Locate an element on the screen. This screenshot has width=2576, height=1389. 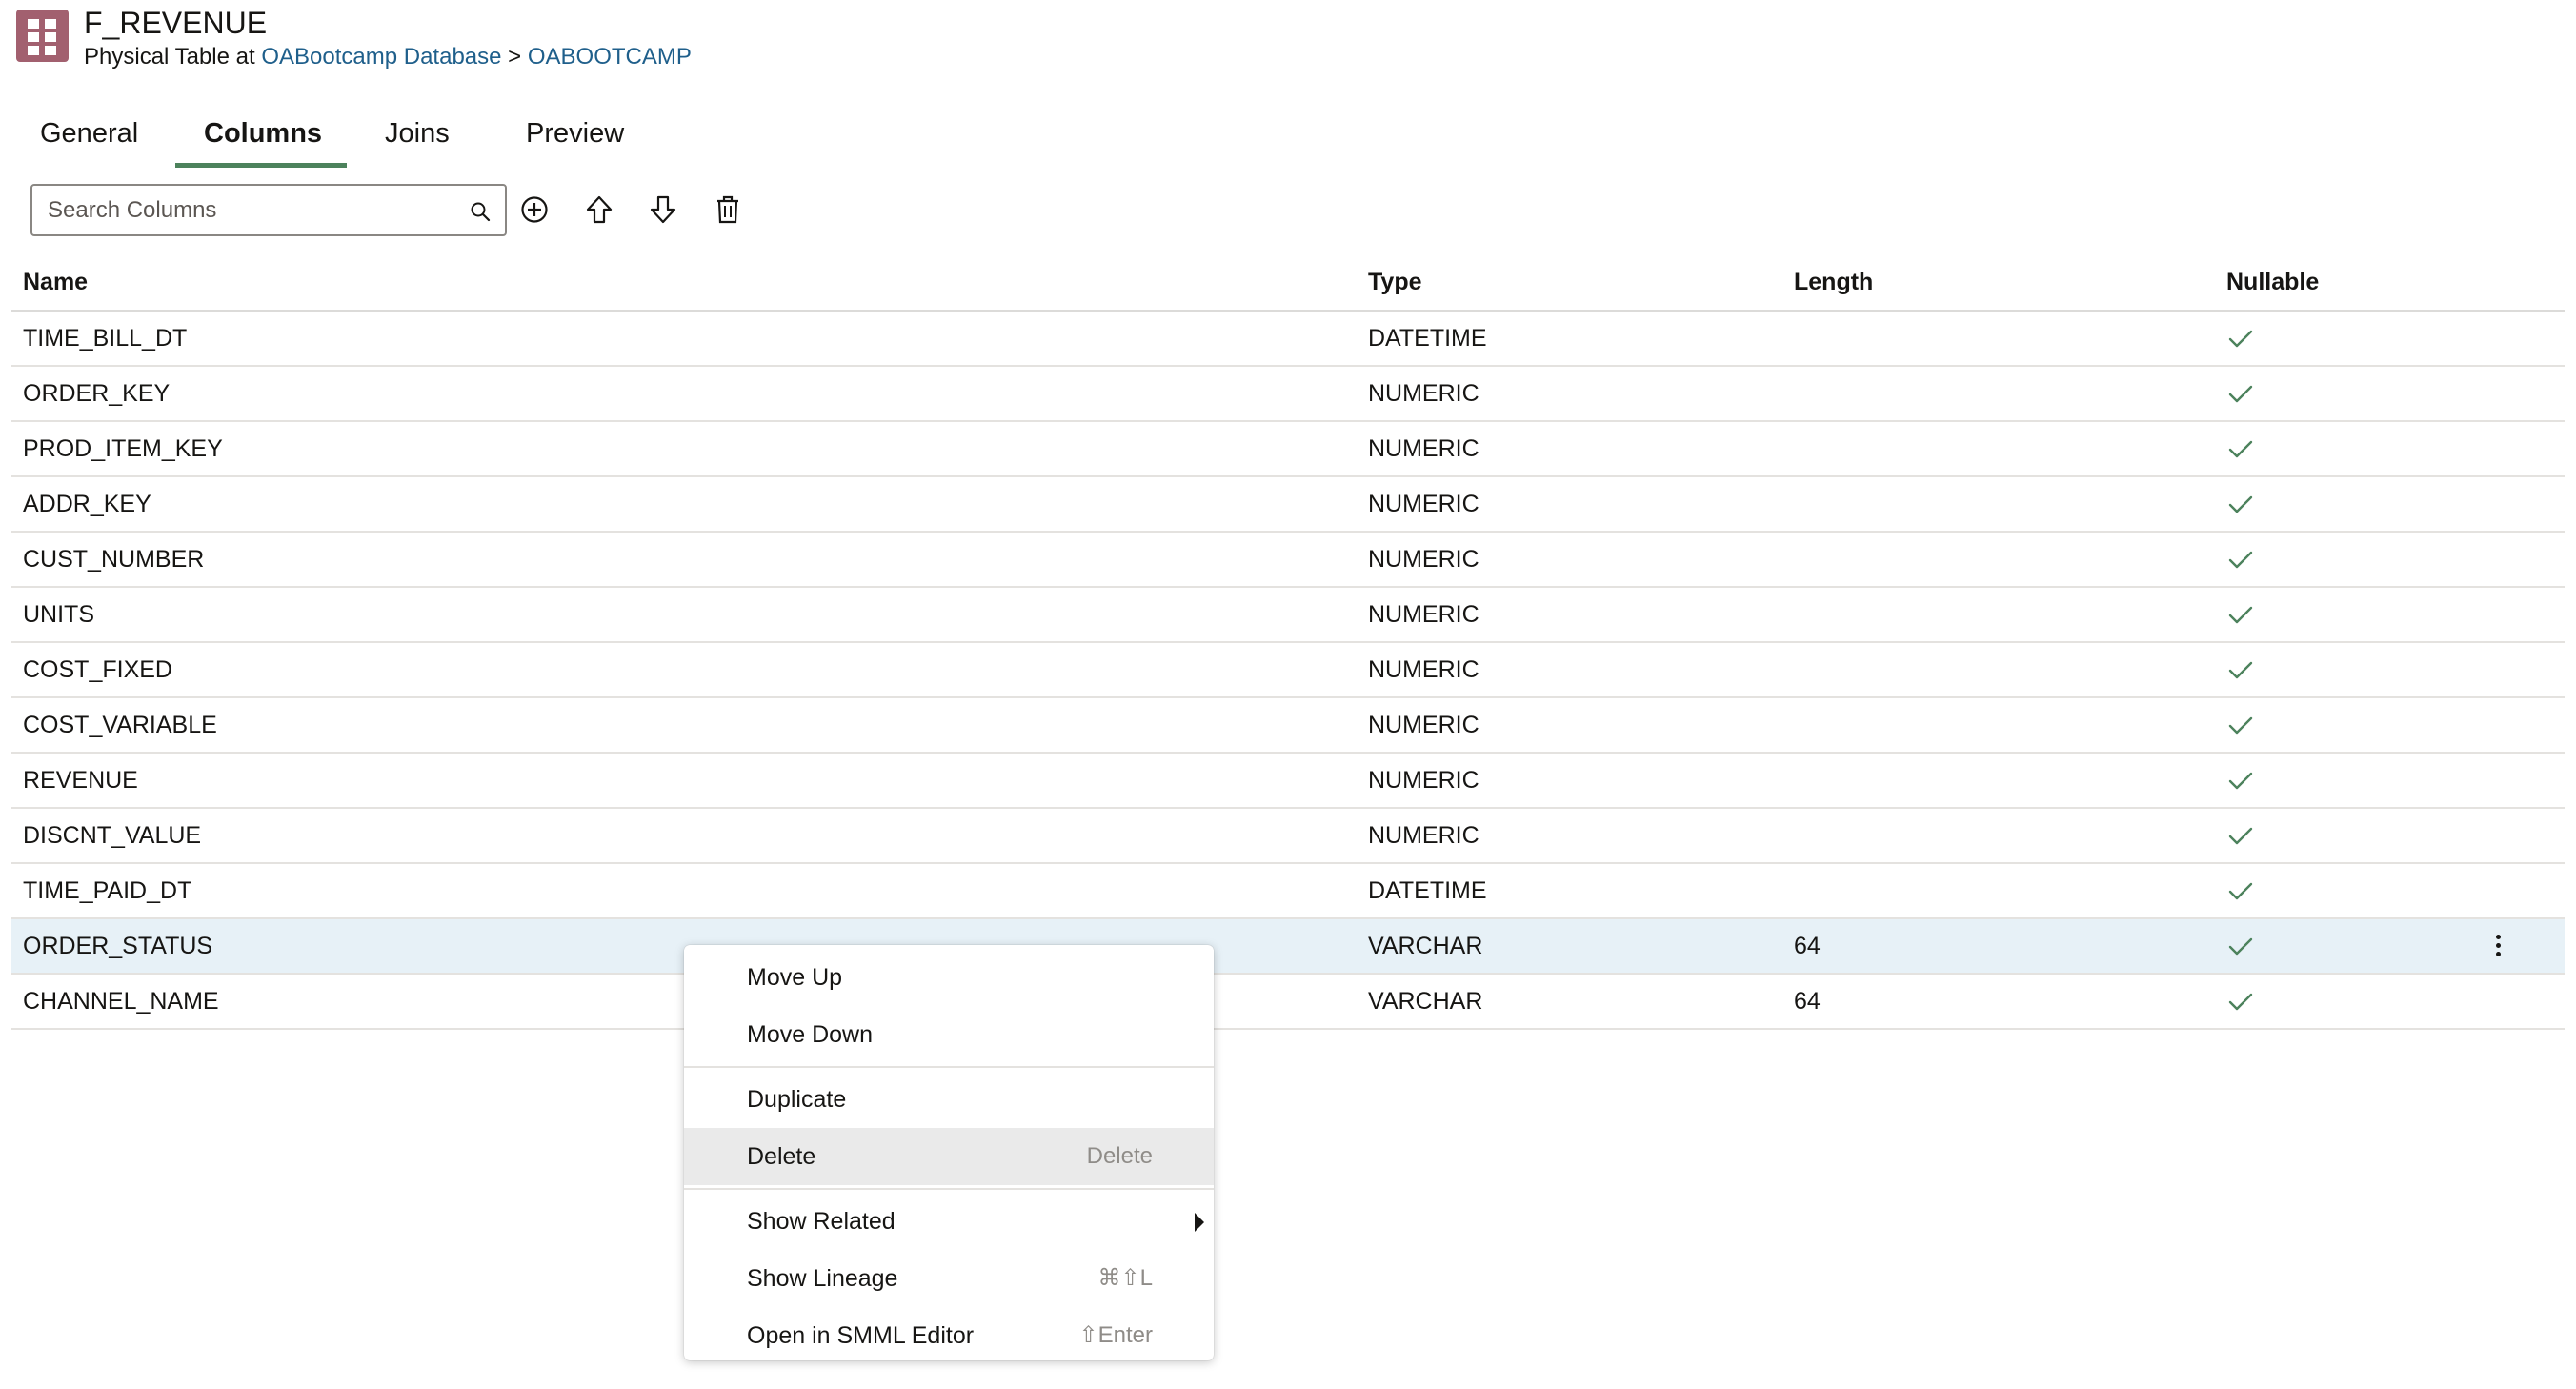
tab-bar: General Columns Joins Preview is located at coordinates (331, 140).